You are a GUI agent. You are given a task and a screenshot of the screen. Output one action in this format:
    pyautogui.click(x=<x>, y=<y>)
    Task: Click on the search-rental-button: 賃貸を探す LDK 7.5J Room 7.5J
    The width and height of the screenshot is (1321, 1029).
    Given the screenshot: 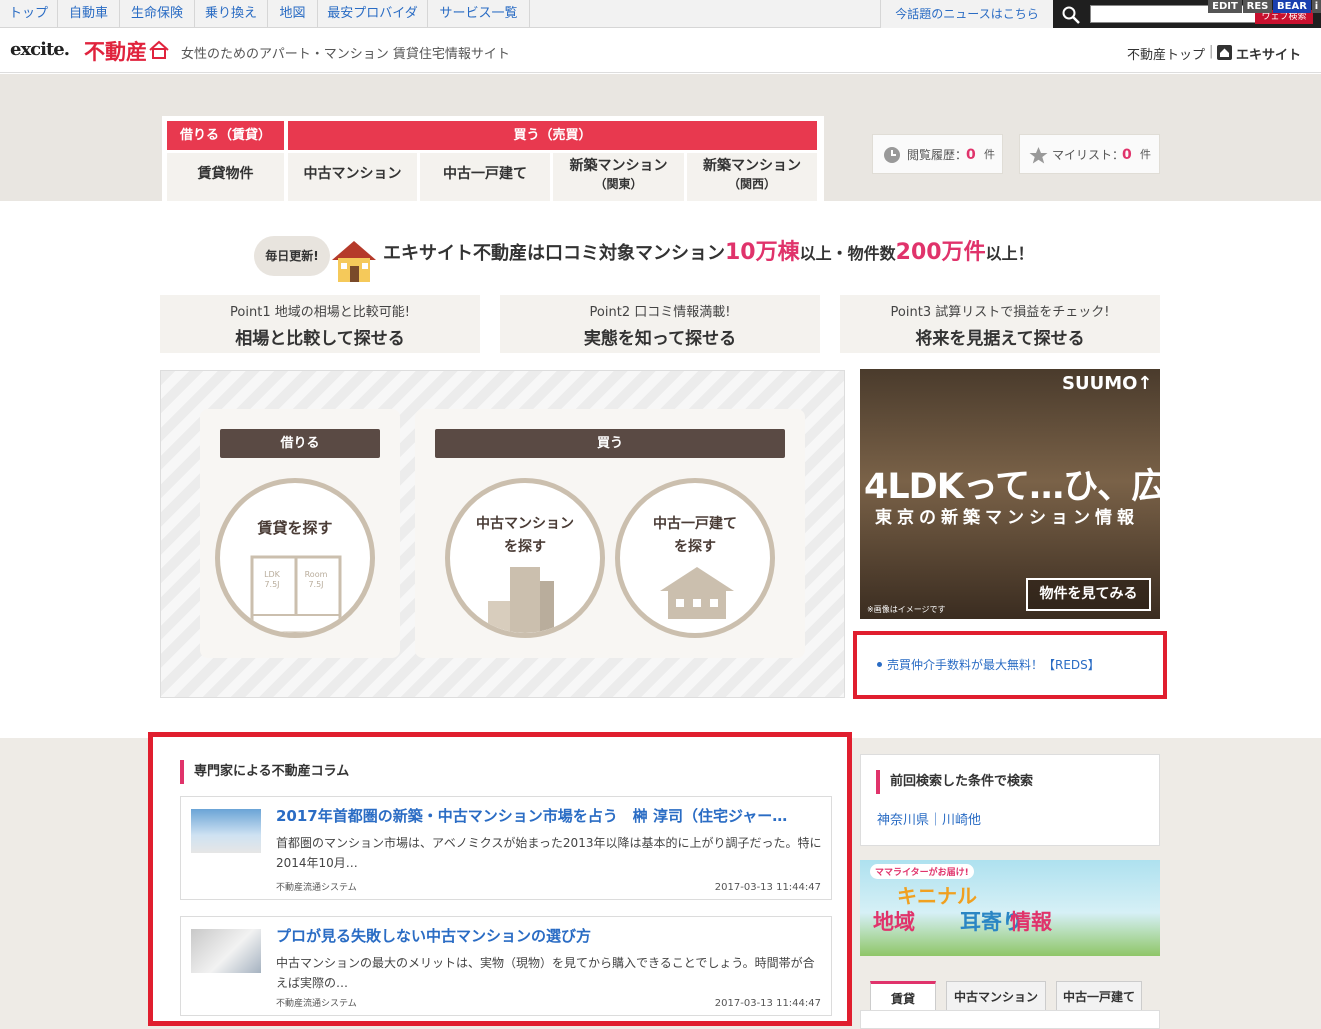 What is the action you would take?
    pyautogui.click(x=295, y=558)
    